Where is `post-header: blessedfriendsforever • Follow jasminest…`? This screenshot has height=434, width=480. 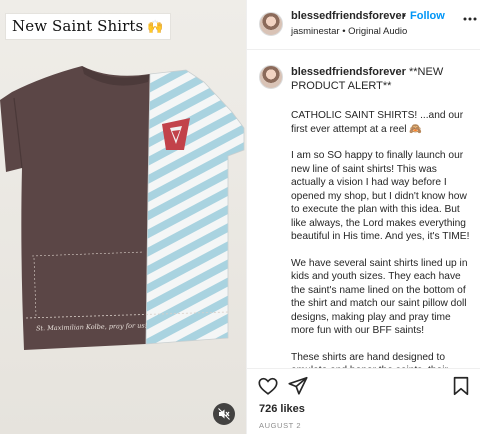 post-header: blessedfriendsforever • Follow jasminest… is located at coordinates (363, 25).